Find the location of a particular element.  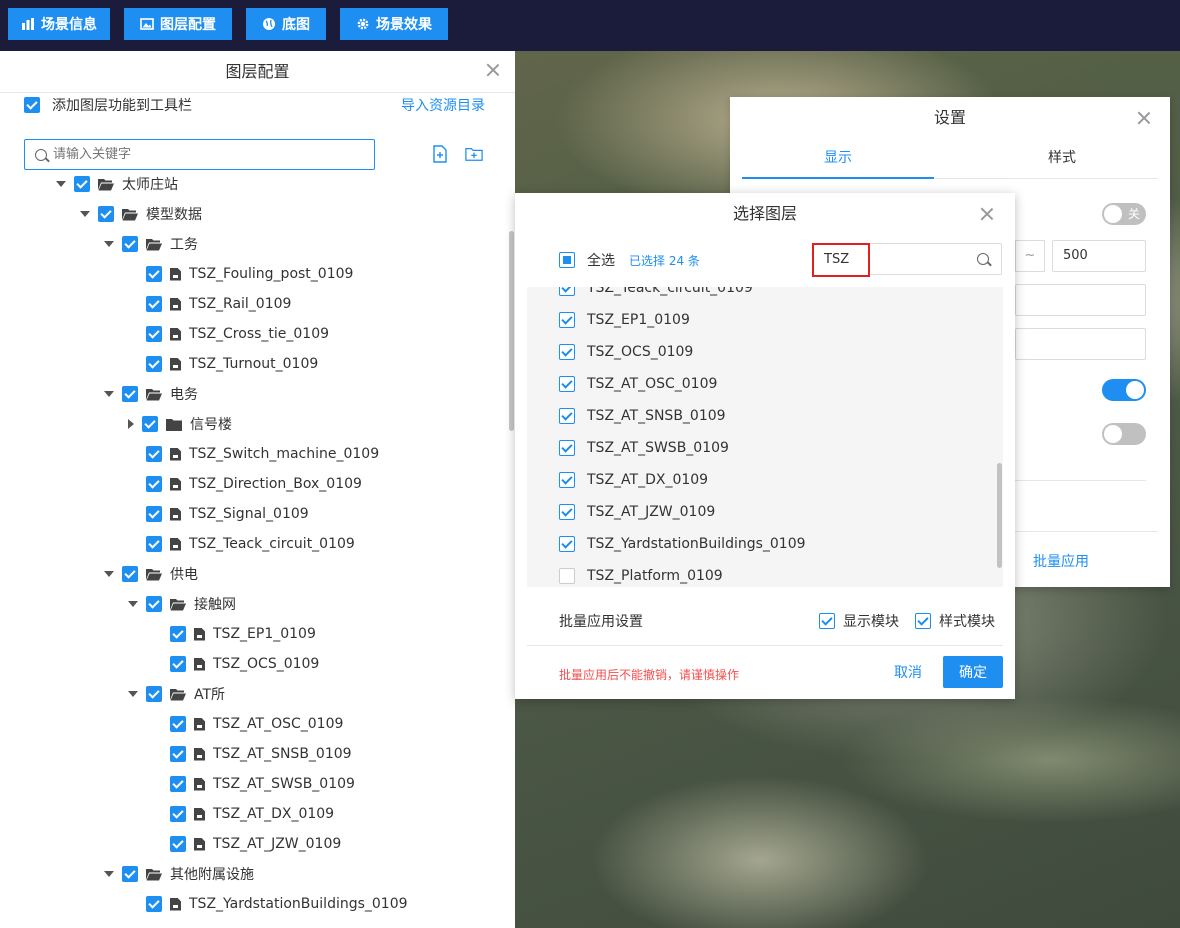

scene-info-button: 场景信息 is located at coordinates (59, 24).